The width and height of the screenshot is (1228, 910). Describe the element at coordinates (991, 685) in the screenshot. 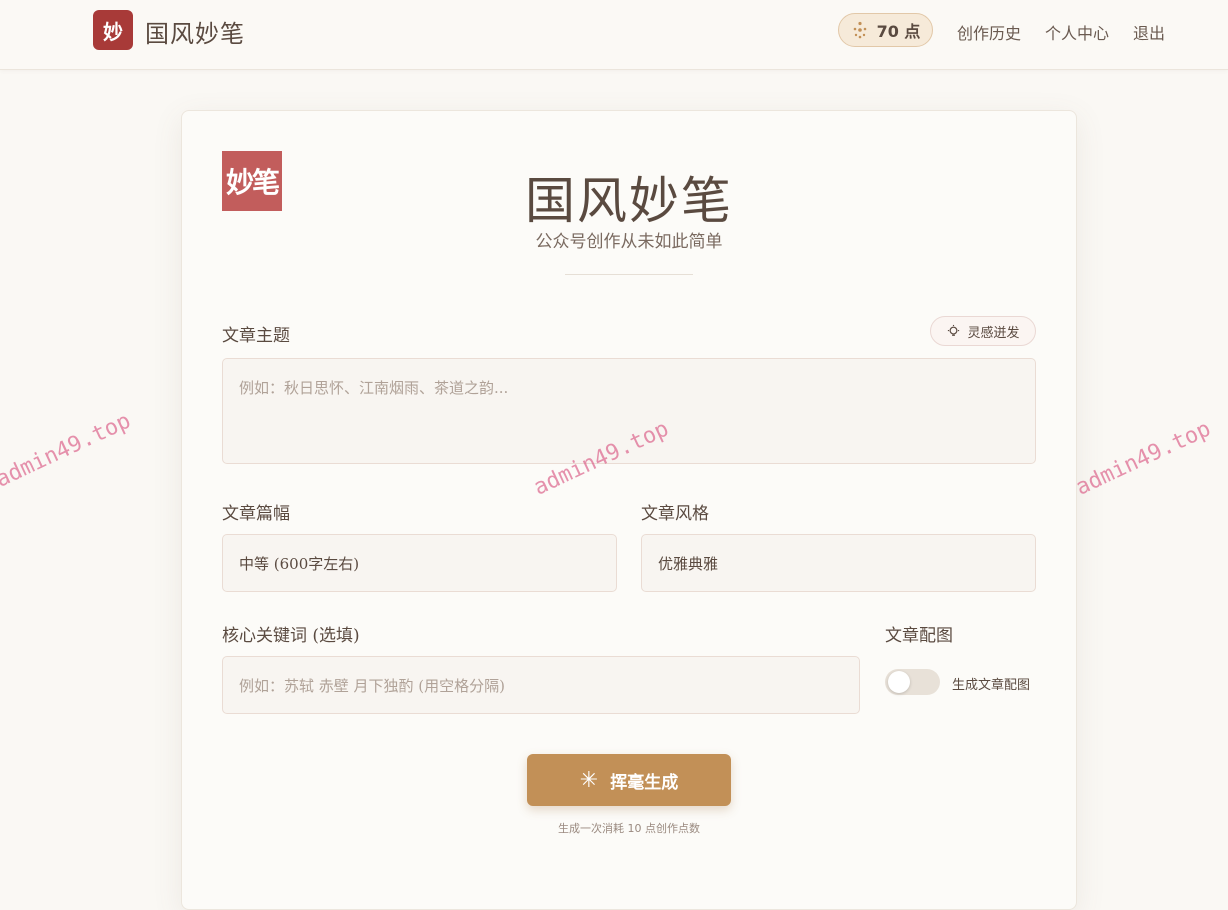

I see `image-toggle-label: 生成文章配图` at that location.